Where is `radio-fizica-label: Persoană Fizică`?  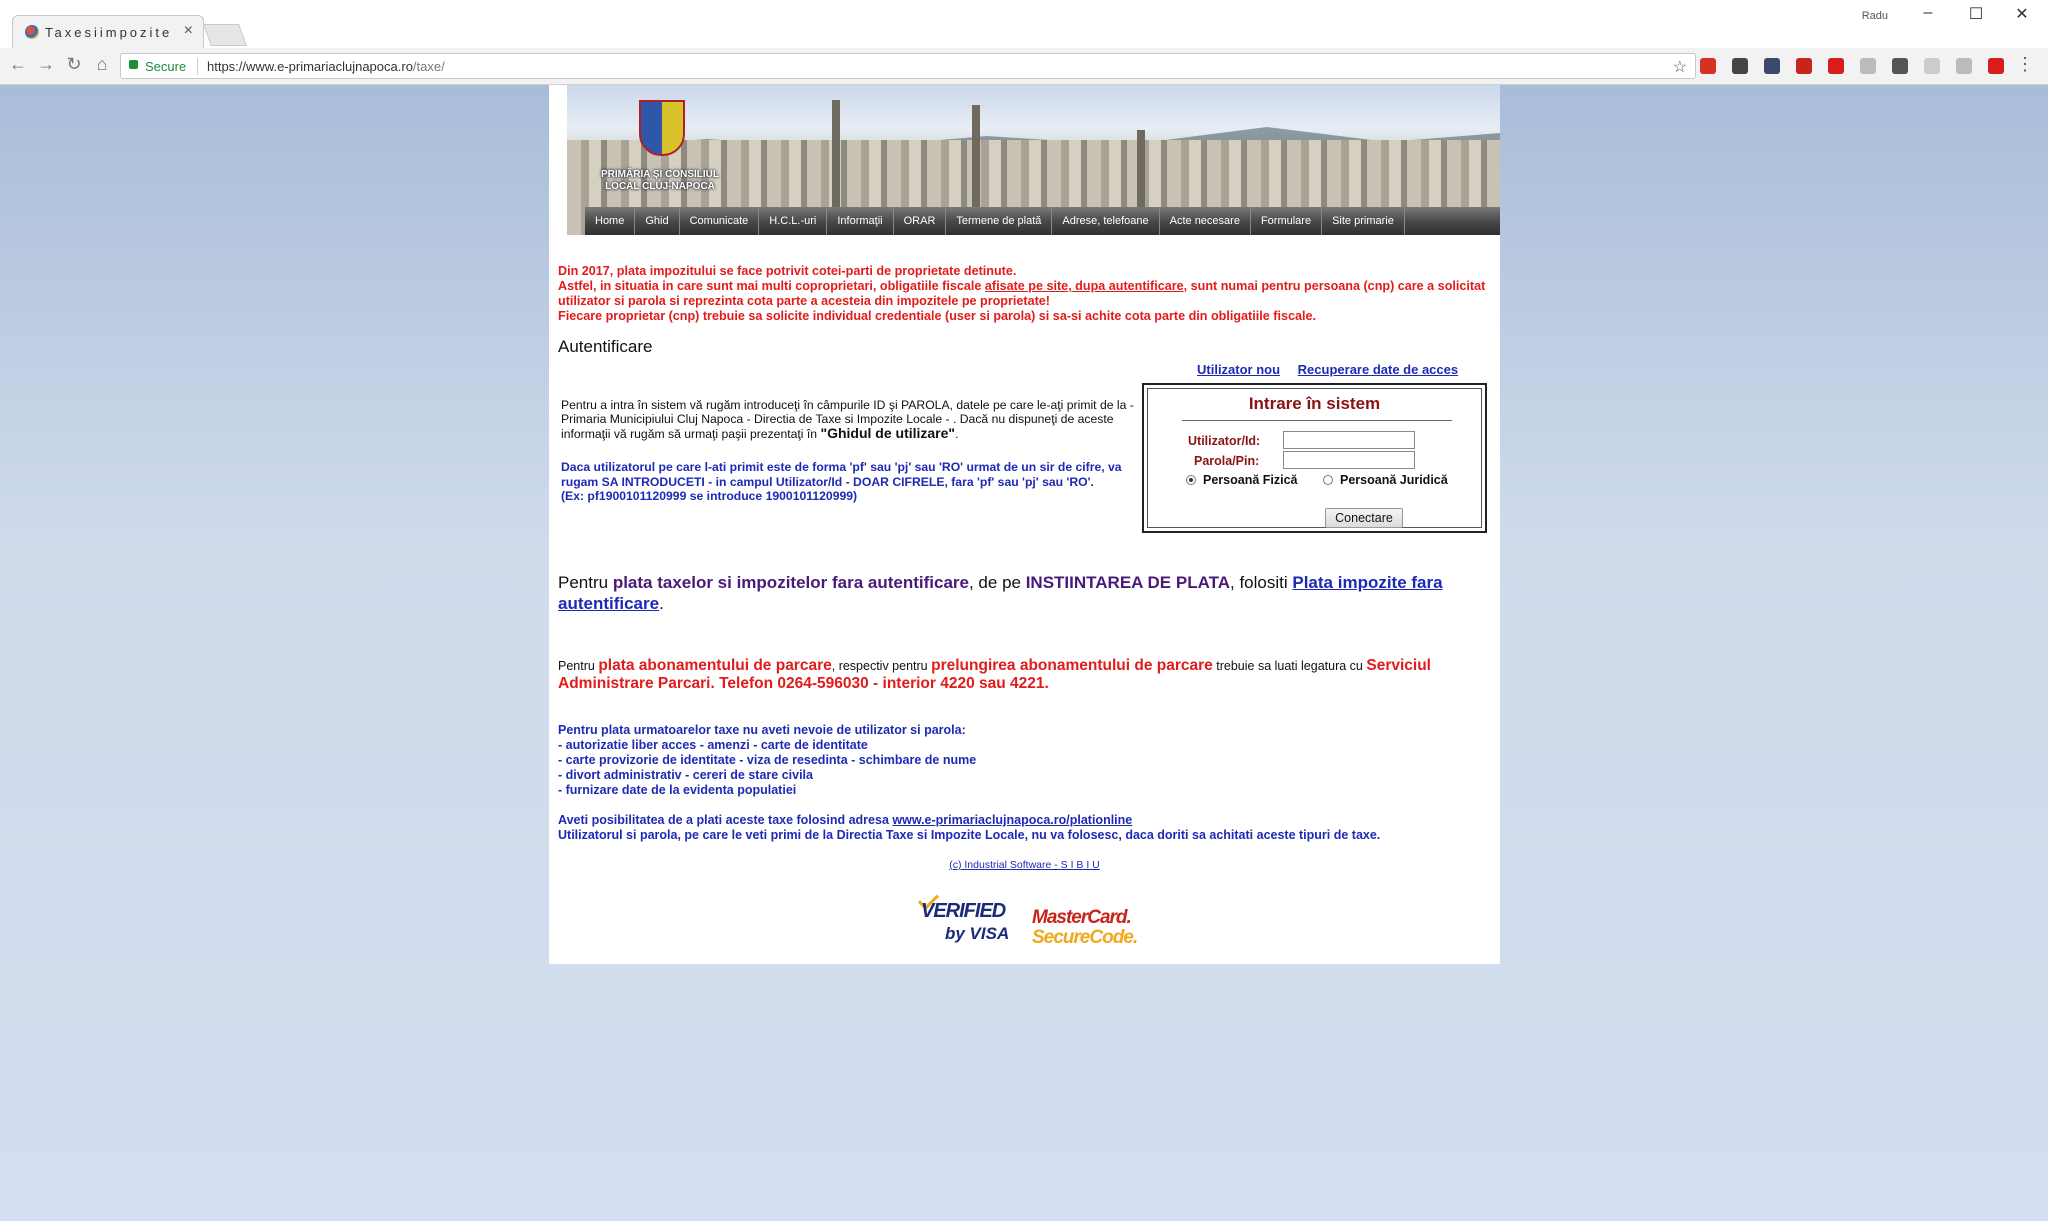 radio-fizica-label: Persoană Fizică is located at coordinates (1250, 480).